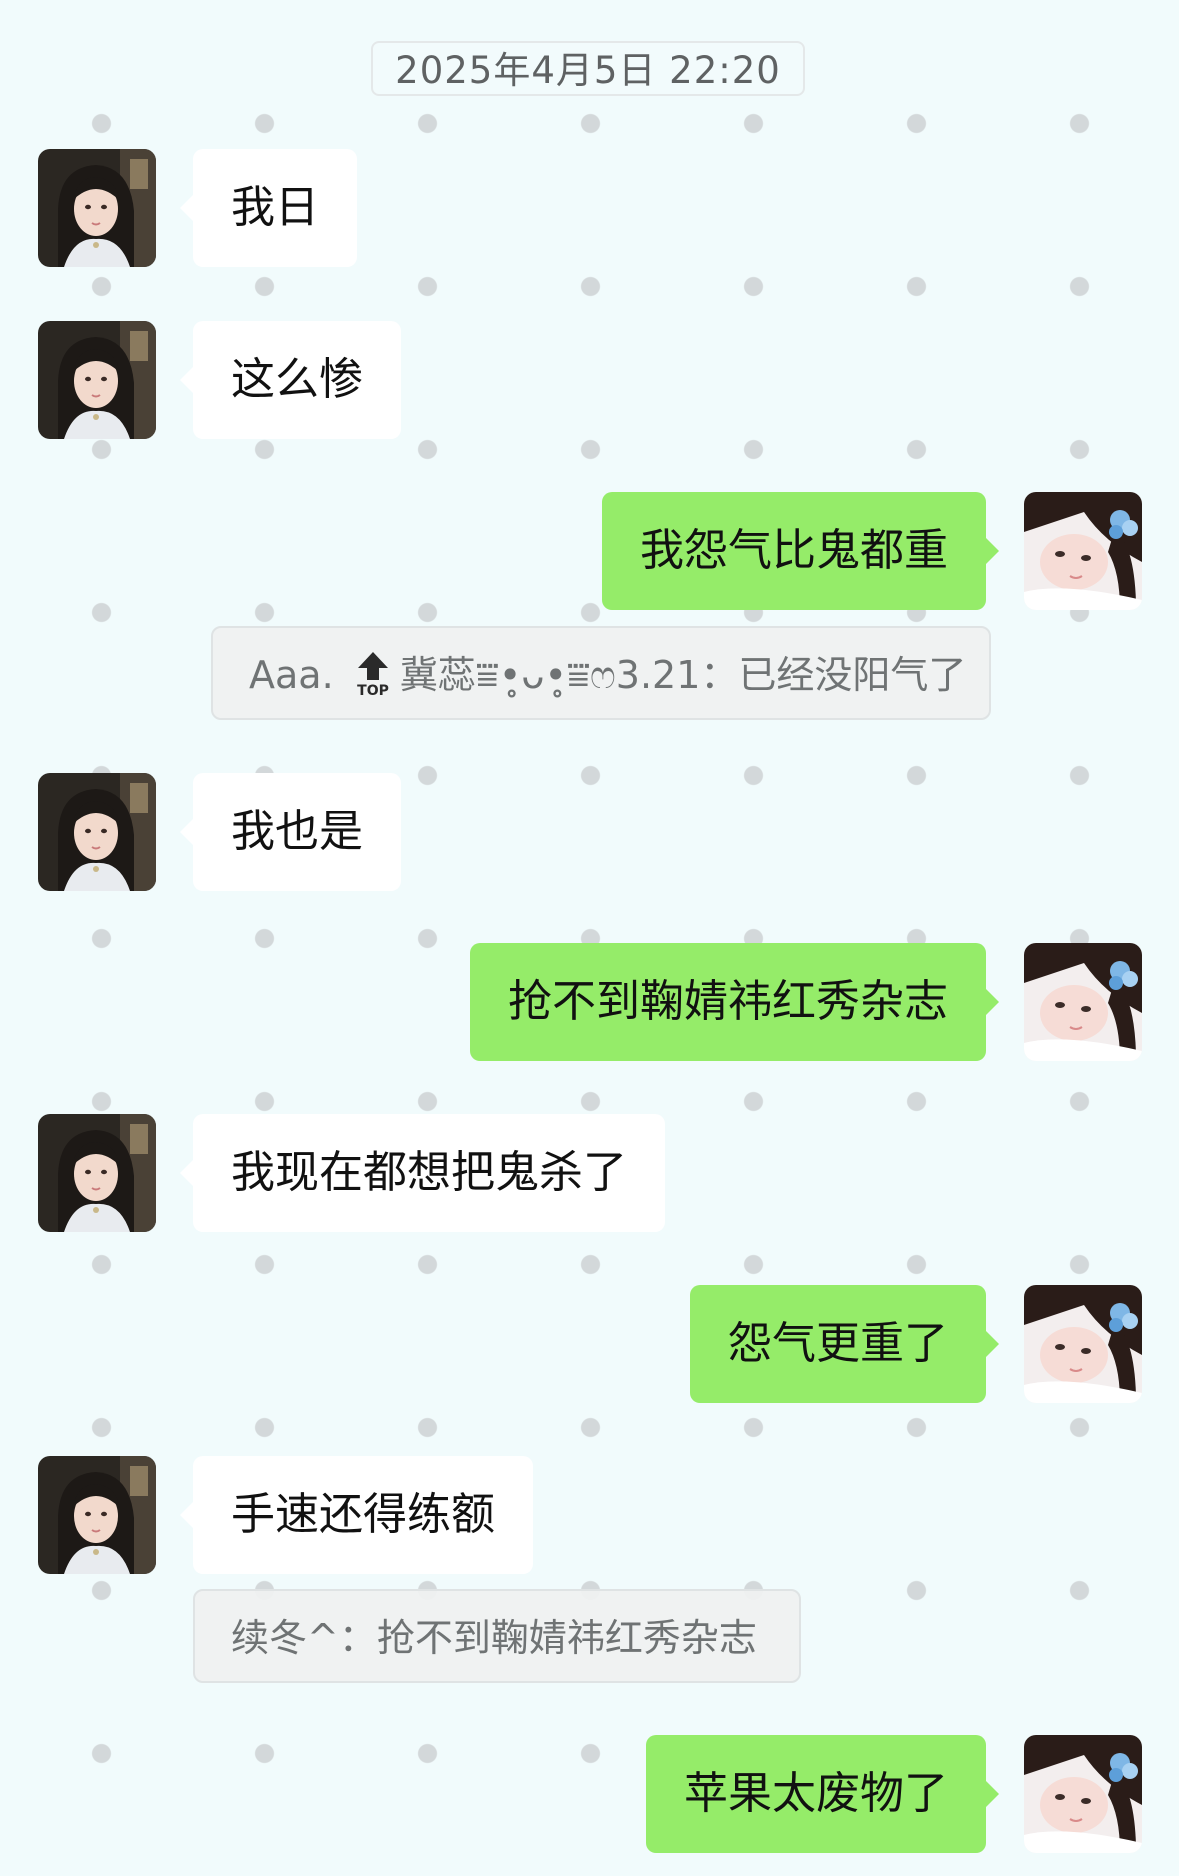 This screenshot has height=1876, width=1179. What do you see at coordinates (683, 675) in the screenshot?
I see `quoted-text: 冀蕊⩸•̥ᴗ•̥⩸ෆ3.21：已经没阳气了` at bounding box center [683, 675].